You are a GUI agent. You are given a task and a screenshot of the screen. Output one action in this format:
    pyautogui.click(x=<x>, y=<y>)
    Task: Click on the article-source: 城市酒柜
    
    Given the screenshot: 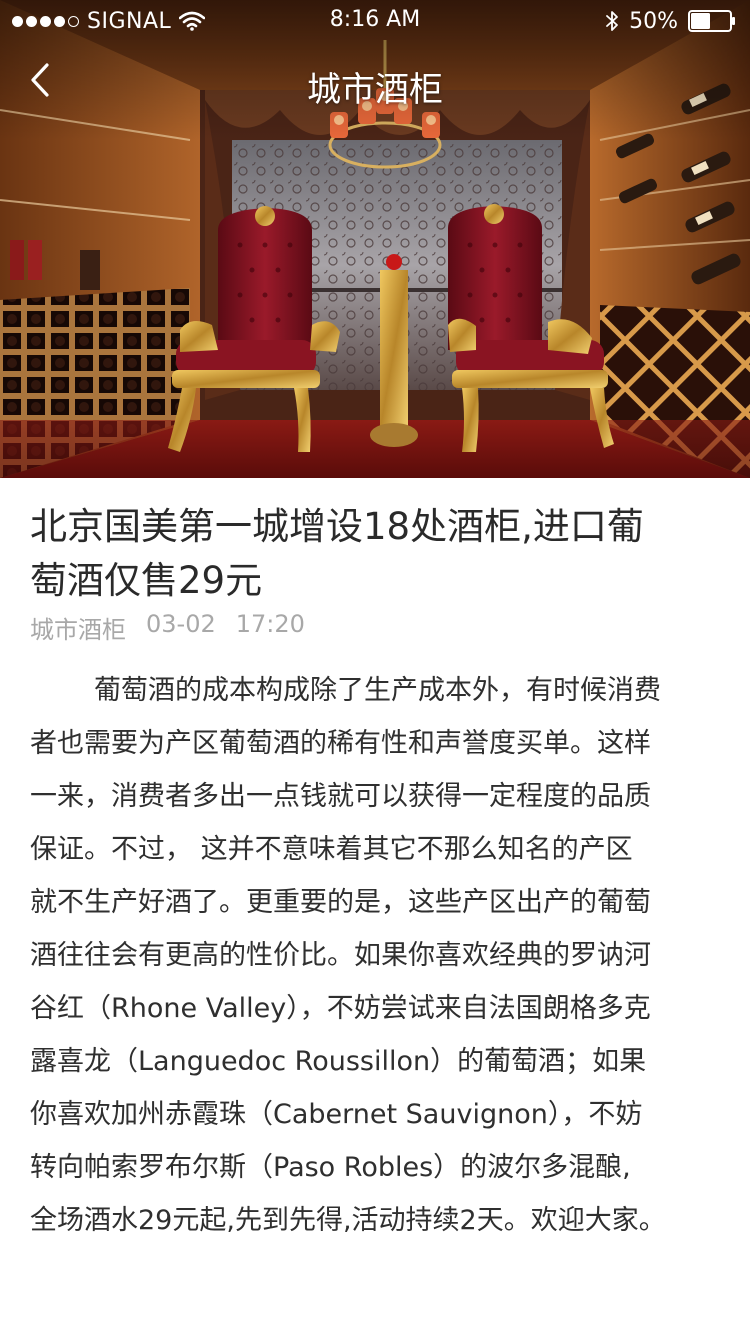 What is the action you would take?
    pyautogui.click(x=78, y=630)
    